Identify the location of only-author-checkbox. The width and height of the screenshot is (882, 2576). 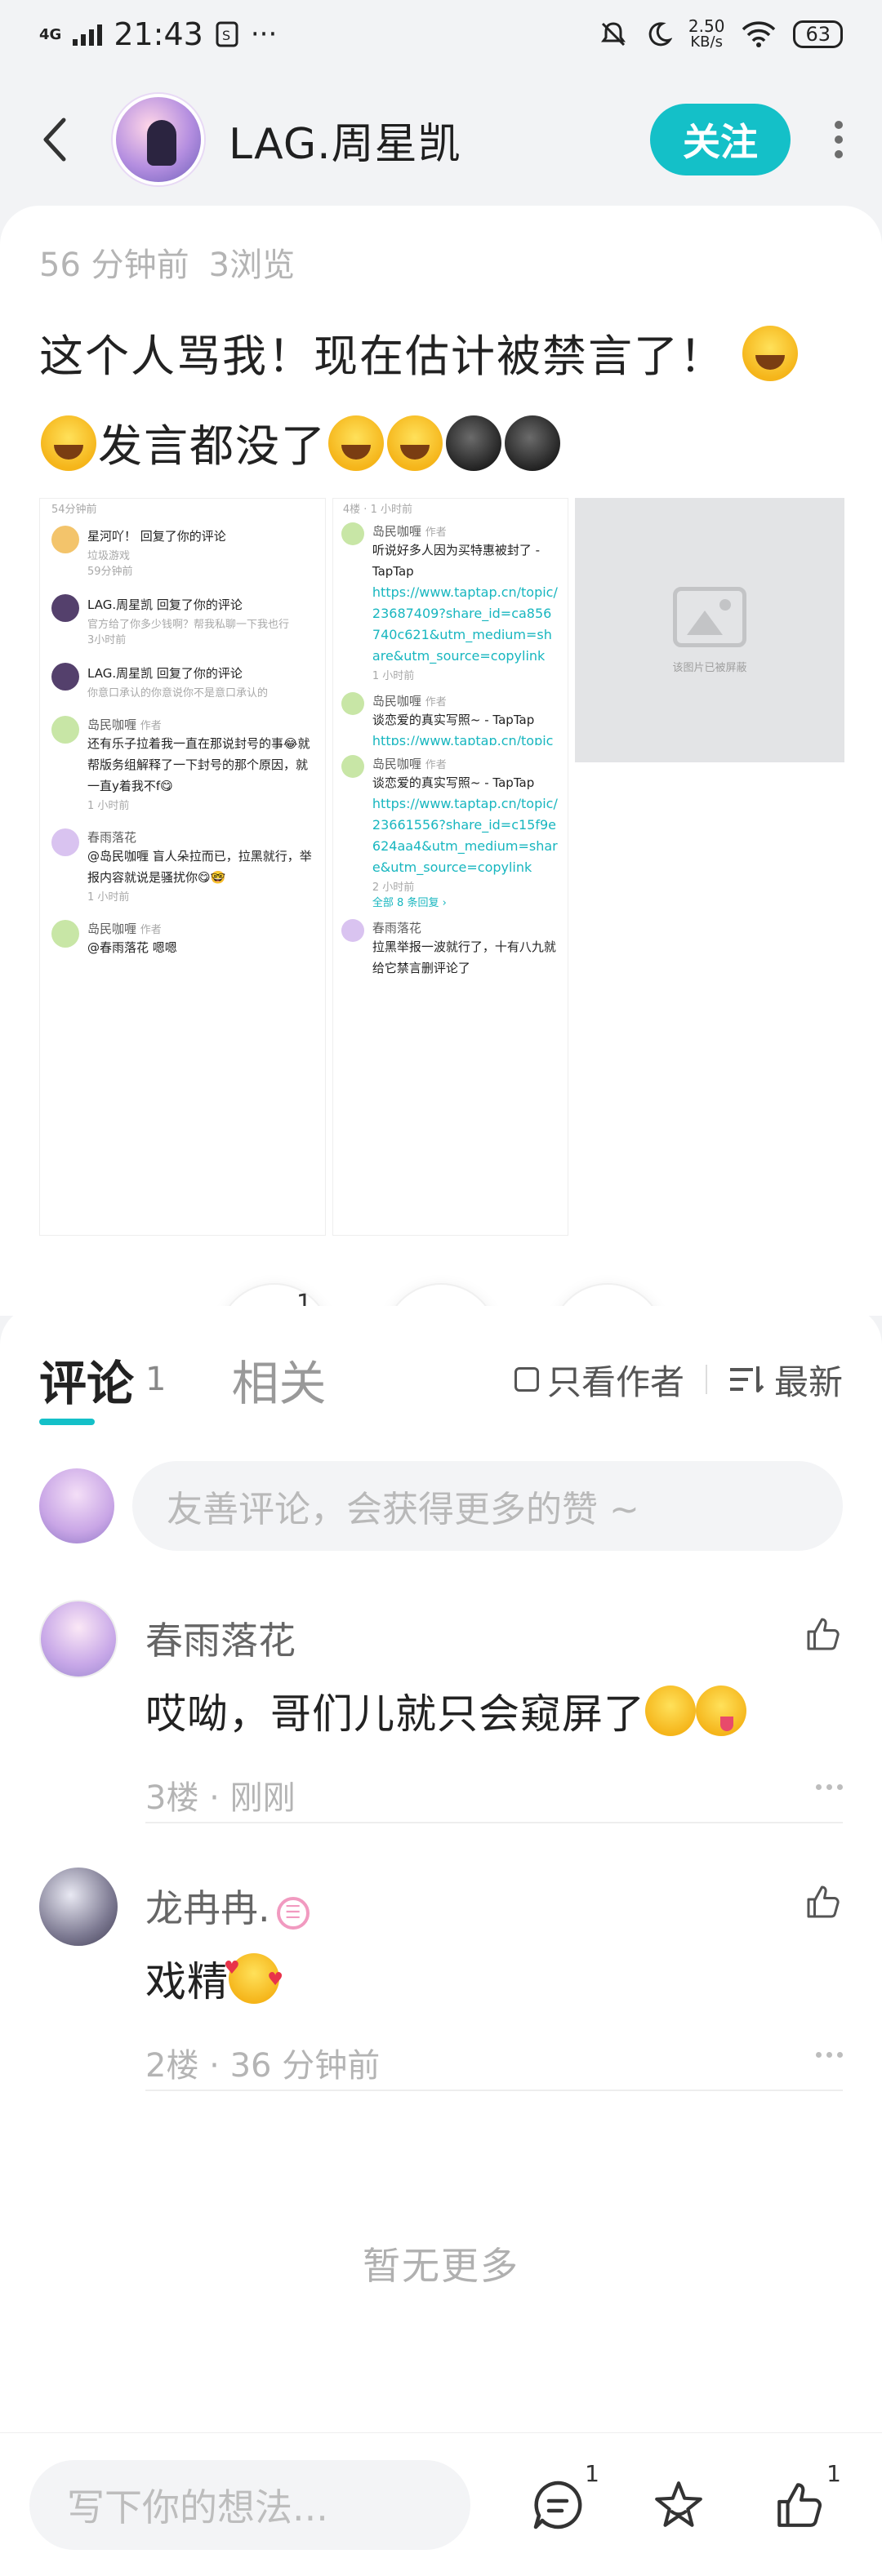
(526, 1379).